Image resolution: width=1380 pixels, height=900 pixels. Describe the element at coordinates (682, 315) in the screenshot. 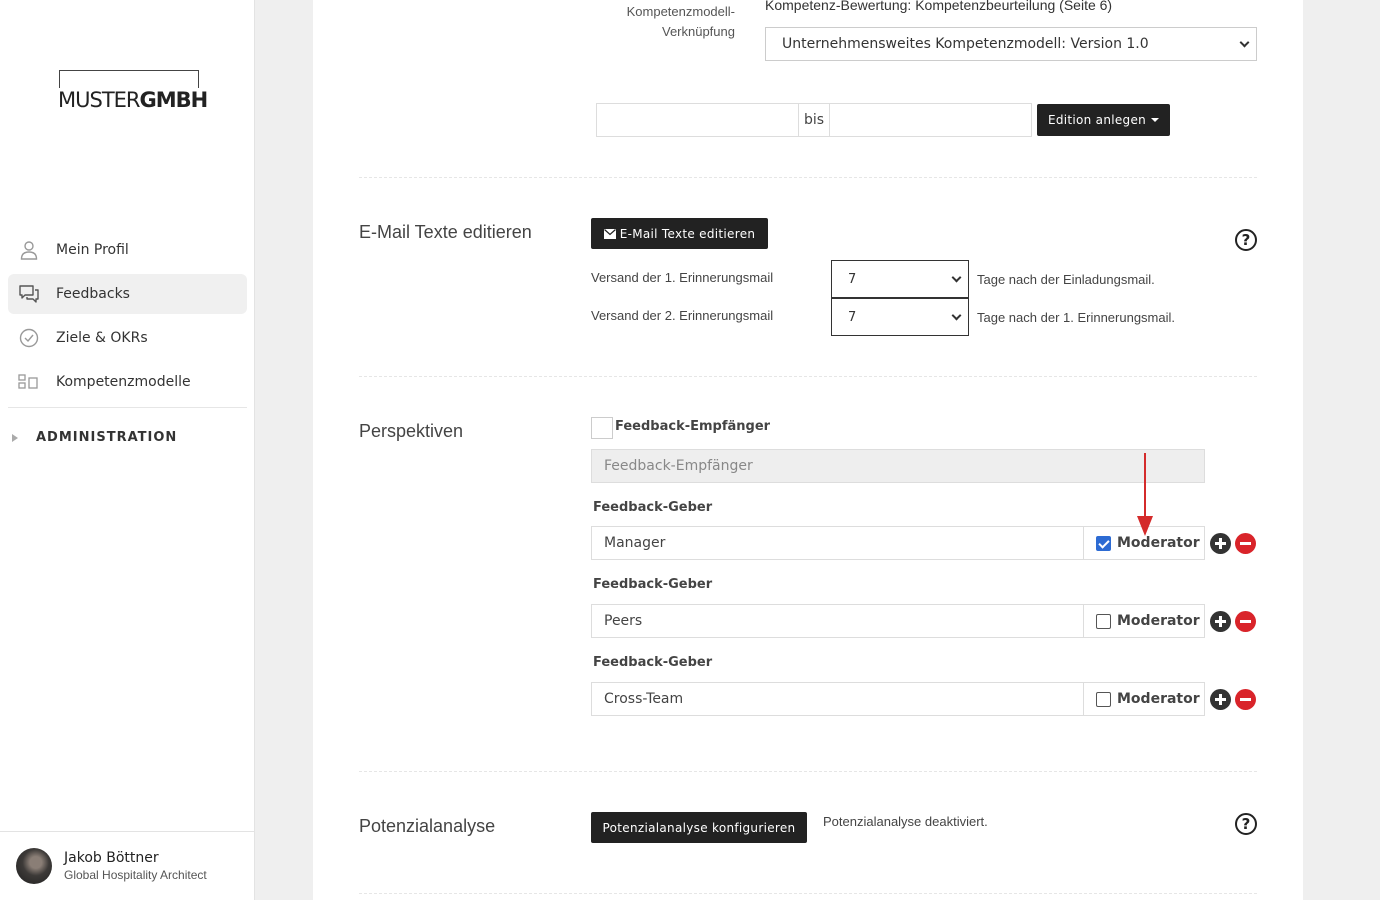

I see `reminder2-label: Versand der 2. Erinnerungsmail` at that location.